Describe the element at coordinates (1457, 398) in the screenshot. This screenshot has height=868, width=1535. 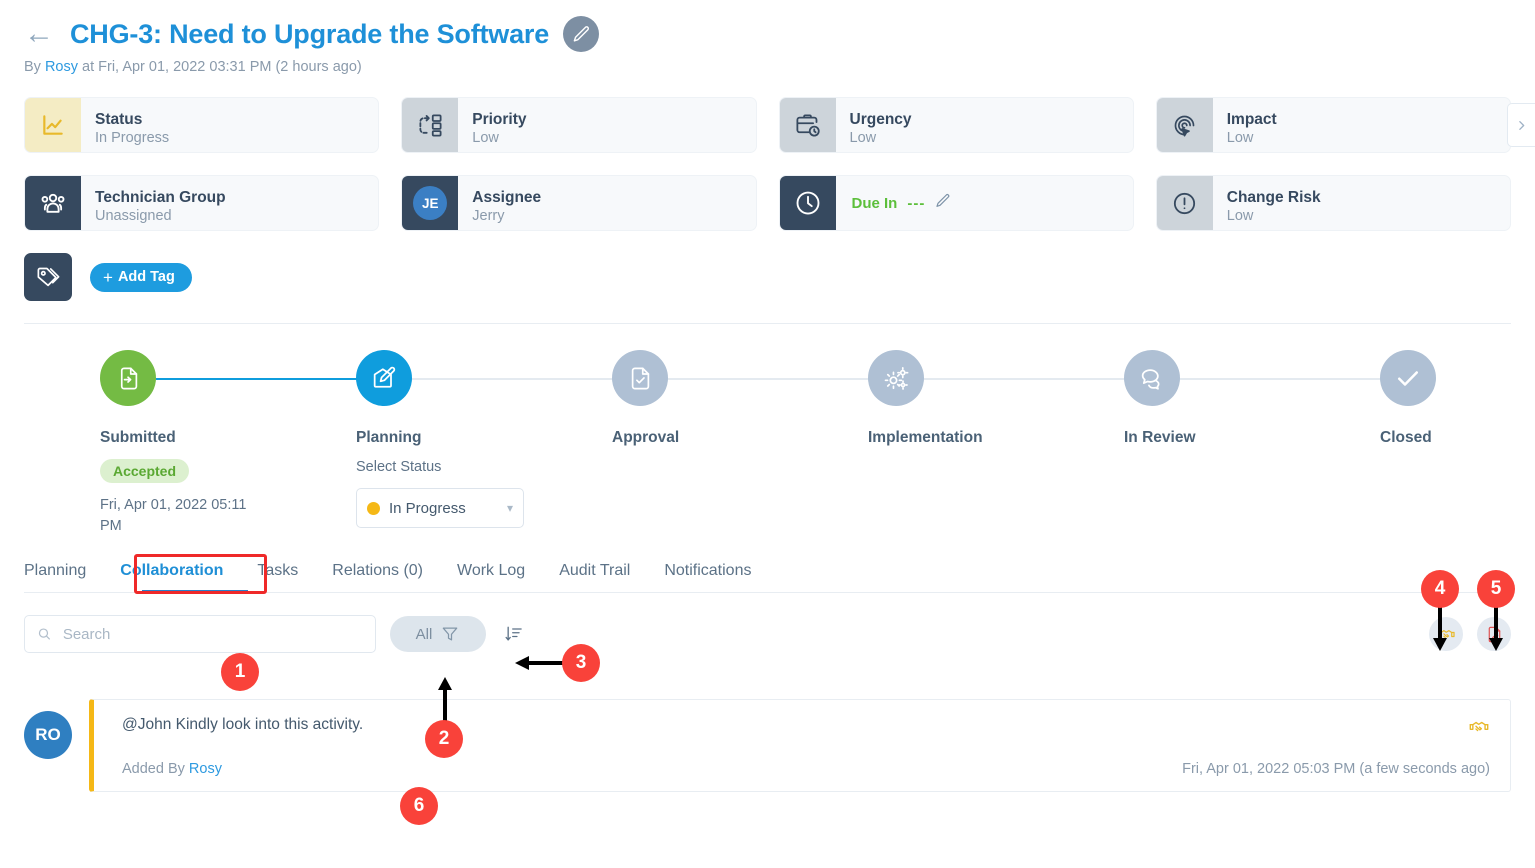
I see `step-closed: Closed` at that location.